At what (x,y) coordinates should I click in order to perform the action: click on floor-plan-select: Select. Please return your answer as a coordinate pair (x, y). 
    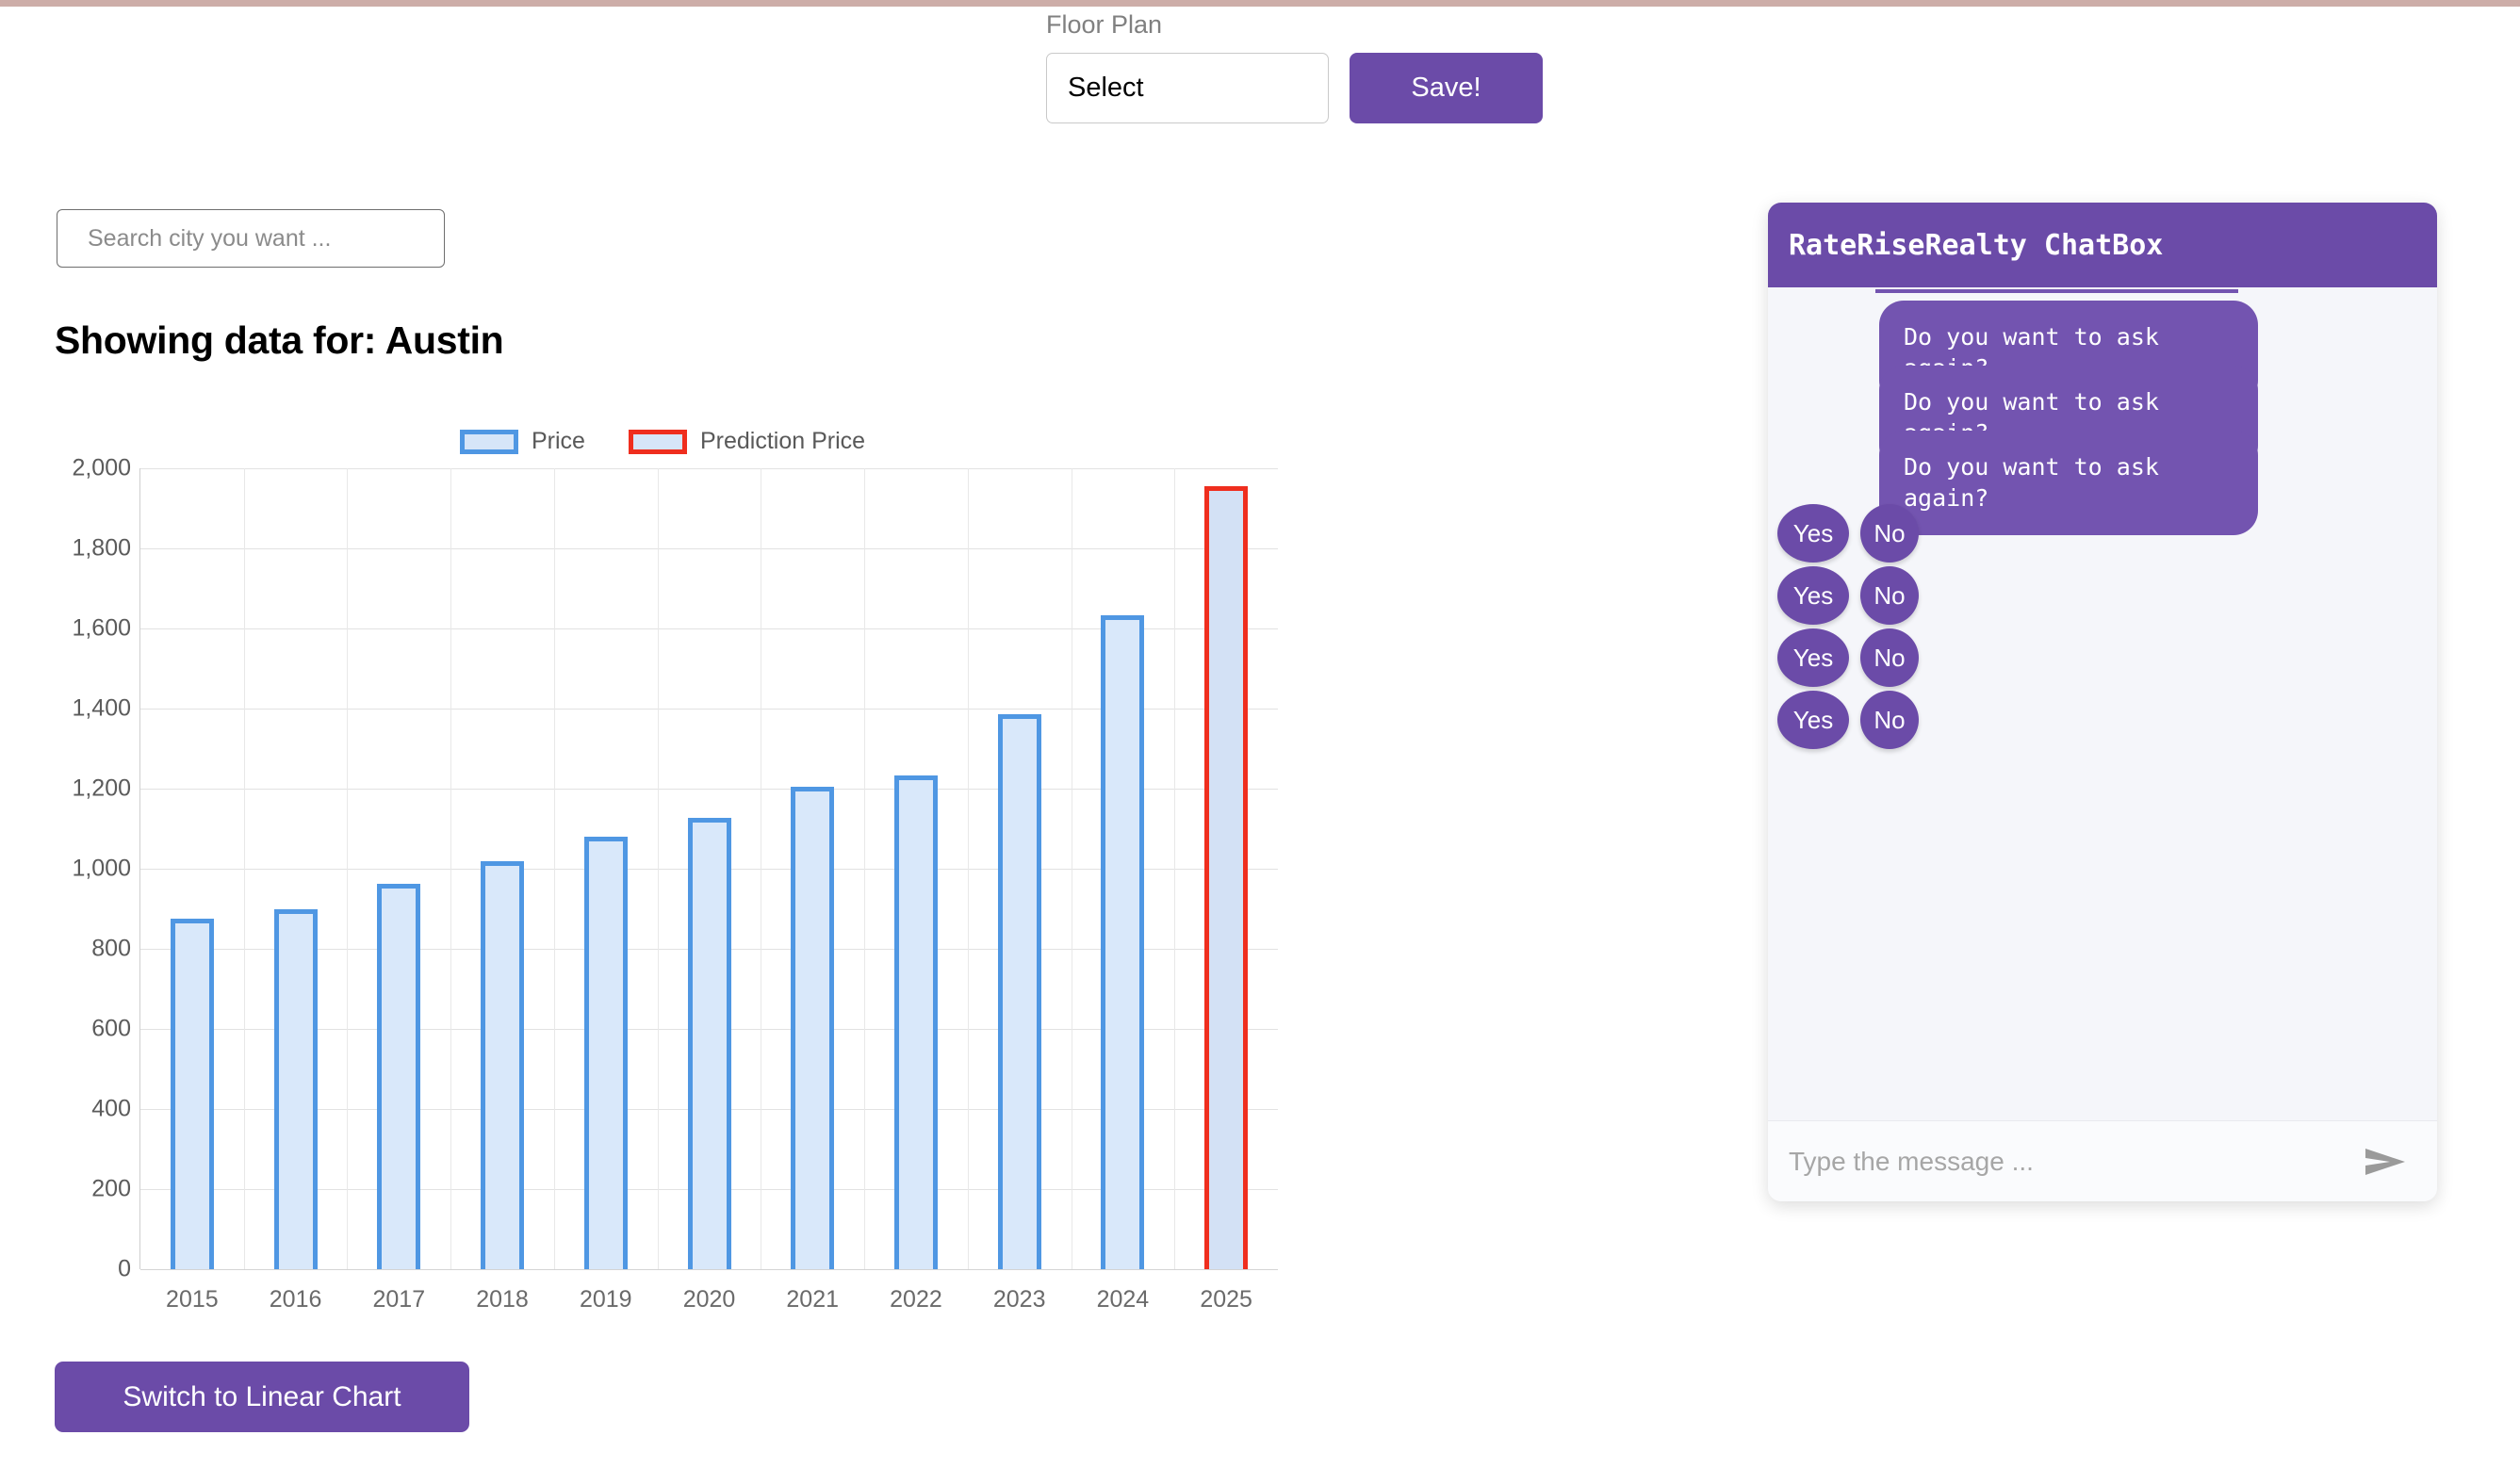
    Looking at the image, I should click on (1187, 88).